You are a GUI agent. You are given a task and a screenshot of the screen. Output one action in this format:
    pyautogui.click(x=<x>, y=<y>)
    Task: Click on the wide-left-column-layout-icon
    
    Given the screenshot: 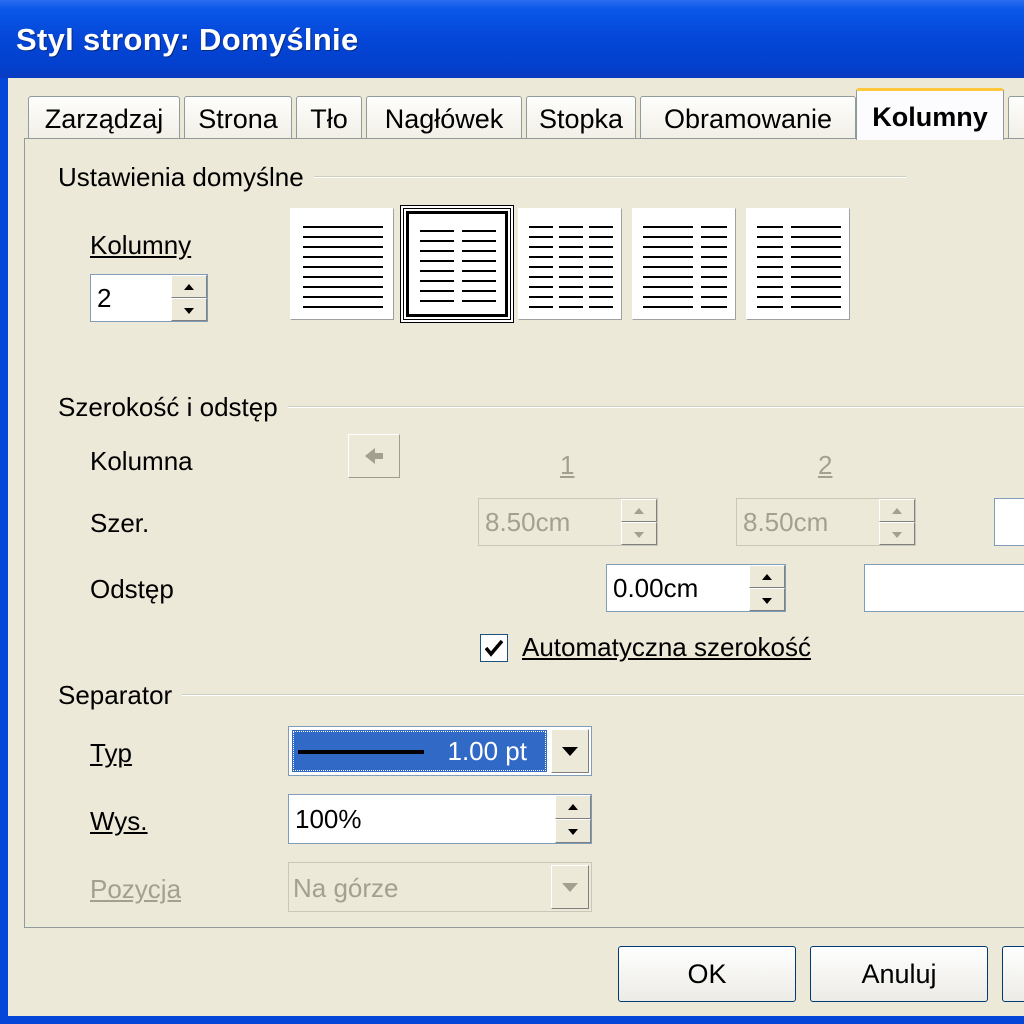 What is the action you would take?
    pyautogui.click(x=685, y=267)
    